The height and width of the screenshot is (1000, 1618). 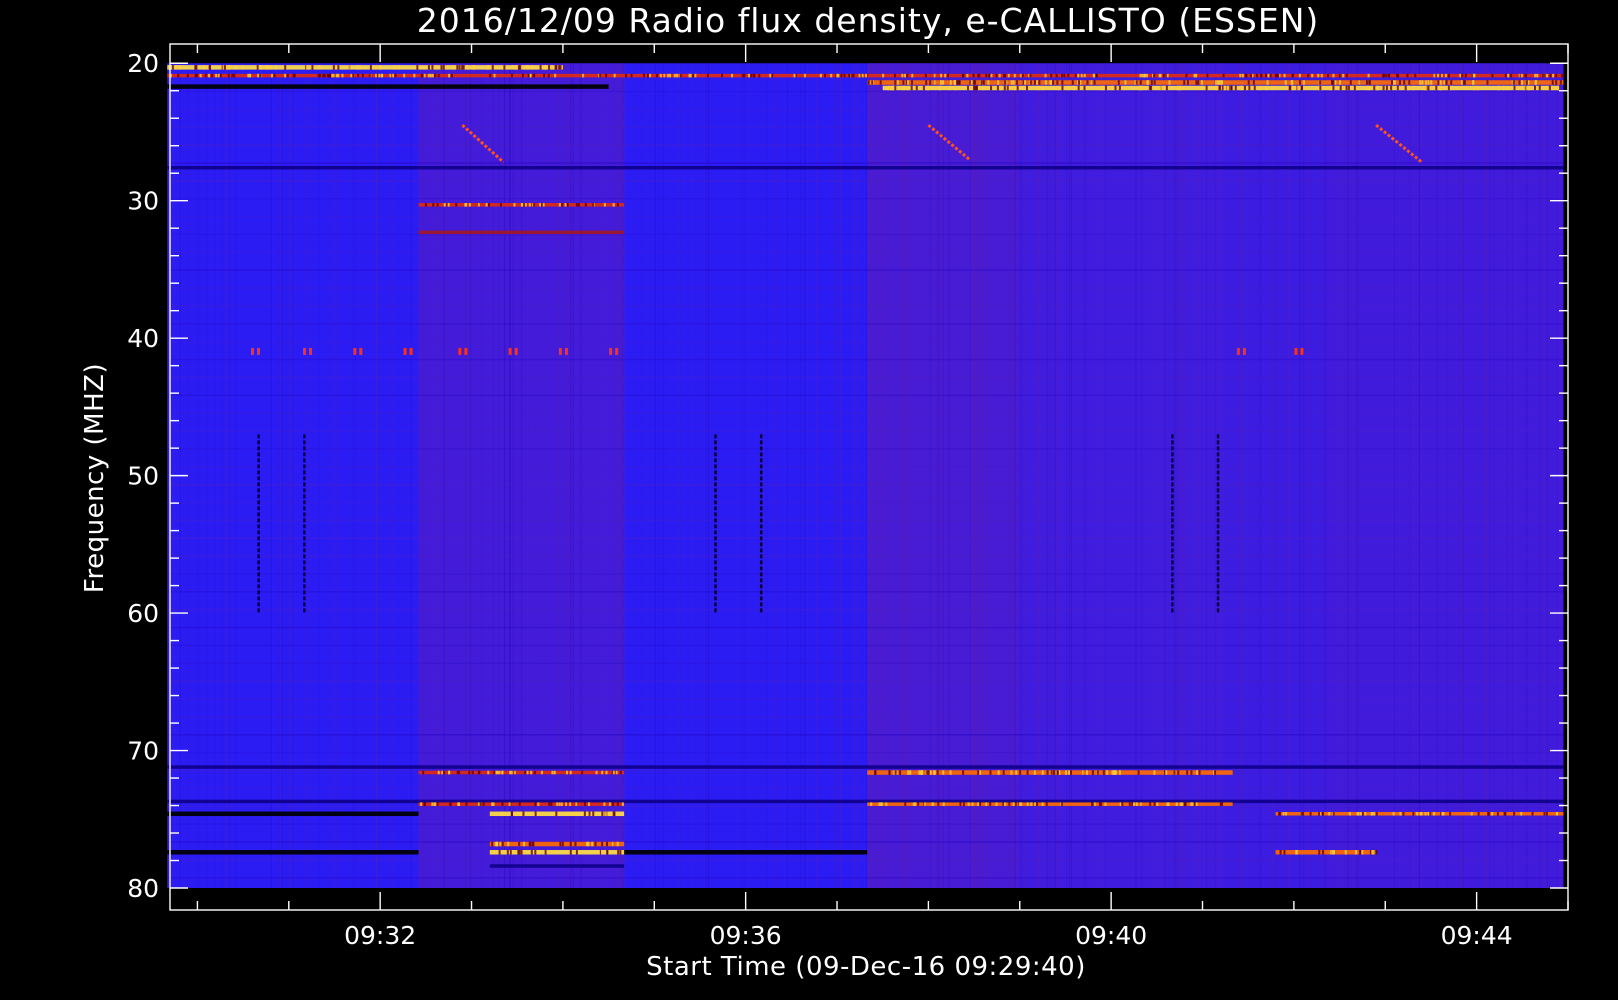 I want to click on y-tick-label: 50, so click(x=143, y=476).